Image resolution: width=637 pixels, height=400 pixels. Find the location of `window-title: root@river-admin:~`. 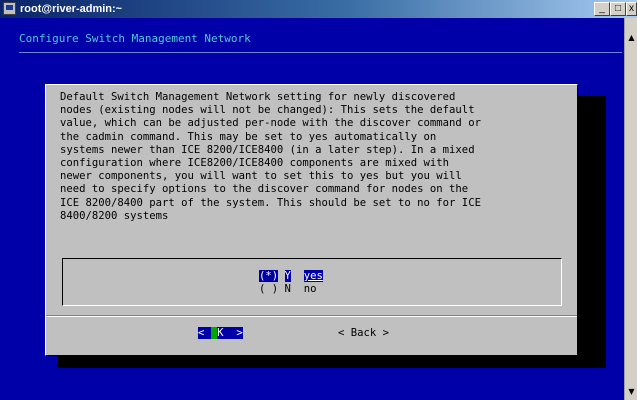

window-title: root@river-admin:~ is located at coordinates (71, 9).